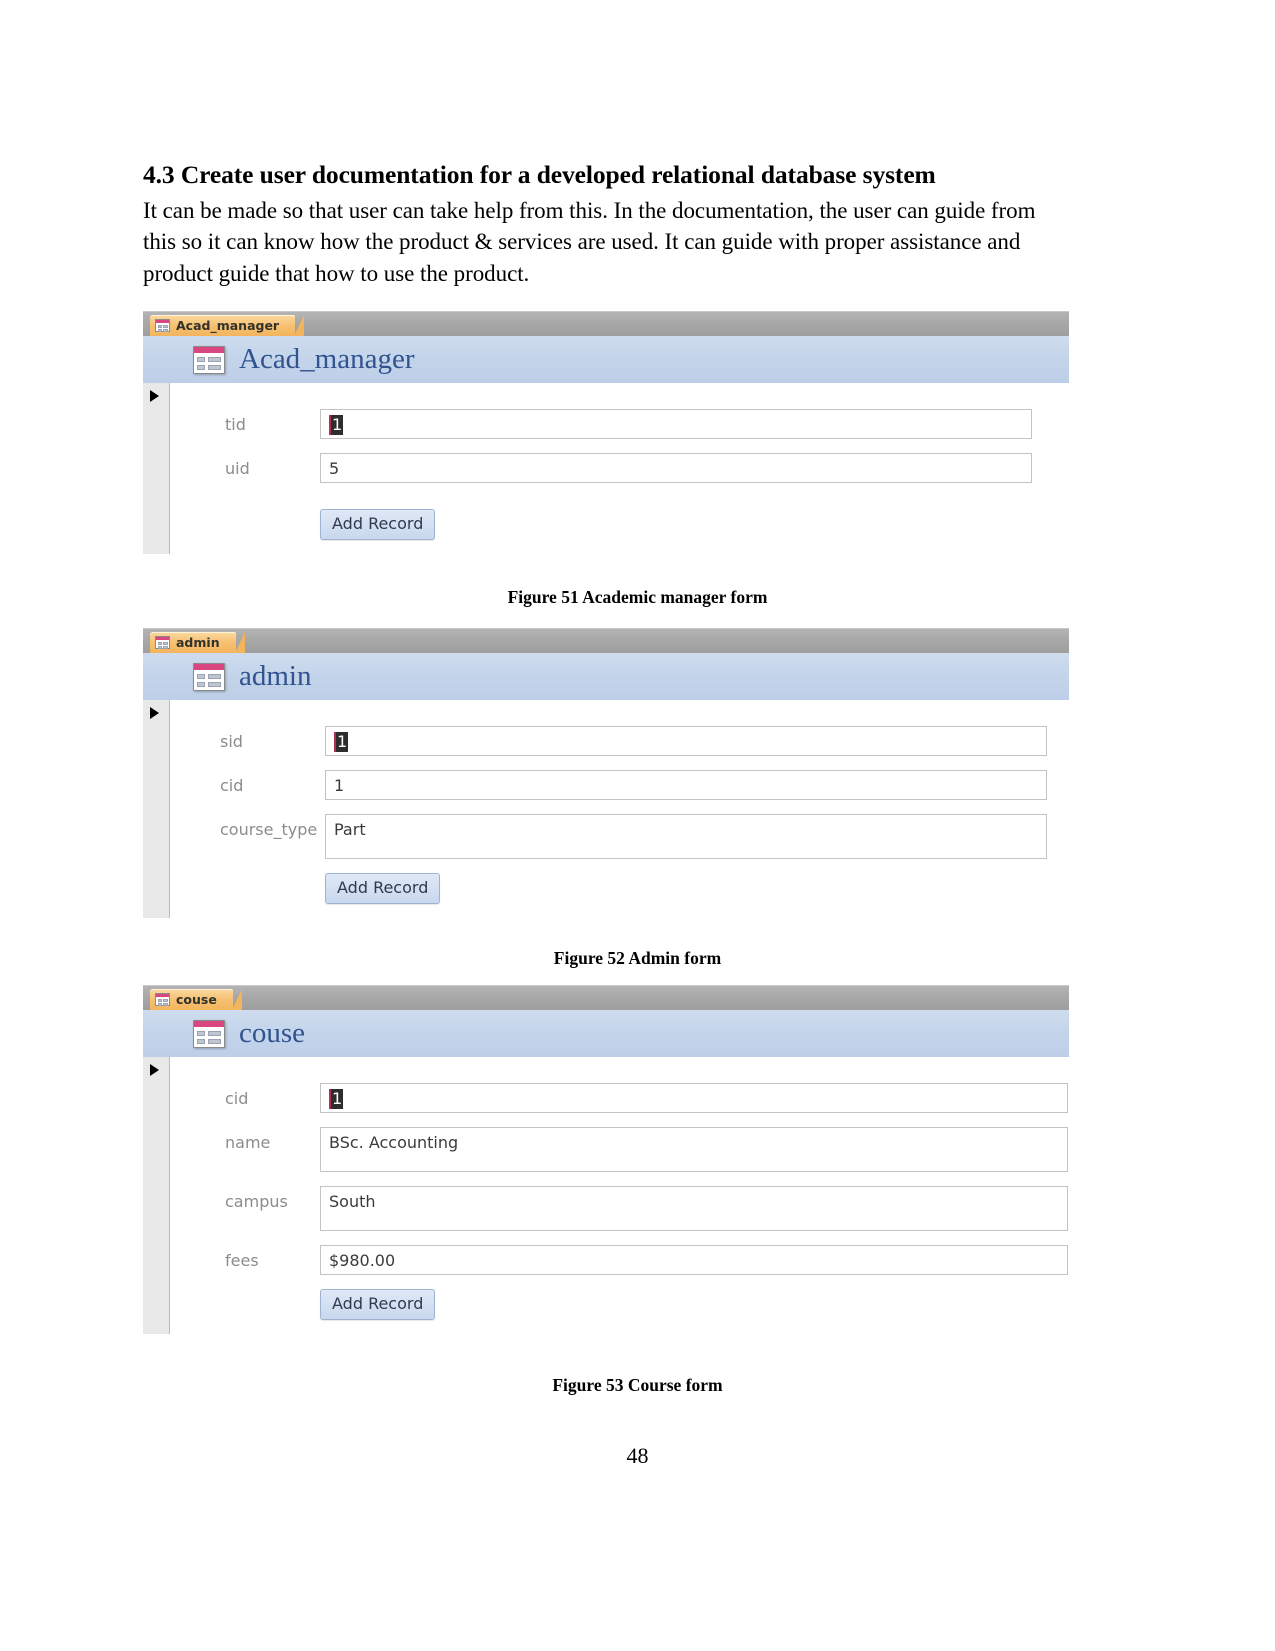 This screenshot has width=1275, height=1651. I want to click on form-header: couse, so click(606, 1033).